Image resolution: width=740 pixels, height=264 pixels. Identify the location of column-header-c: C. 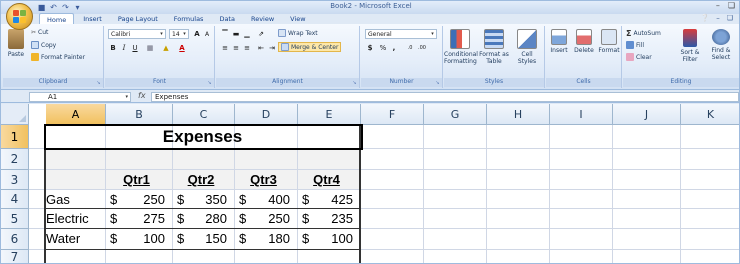
(204, 114).